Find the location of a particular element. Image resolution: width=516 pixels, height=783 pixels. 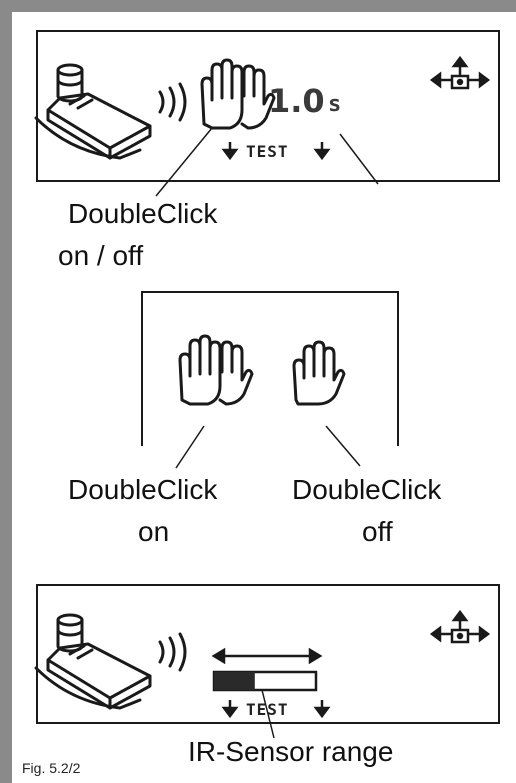

figure-label: Fig. 5.2/2 is located at coordinates (51, 768).